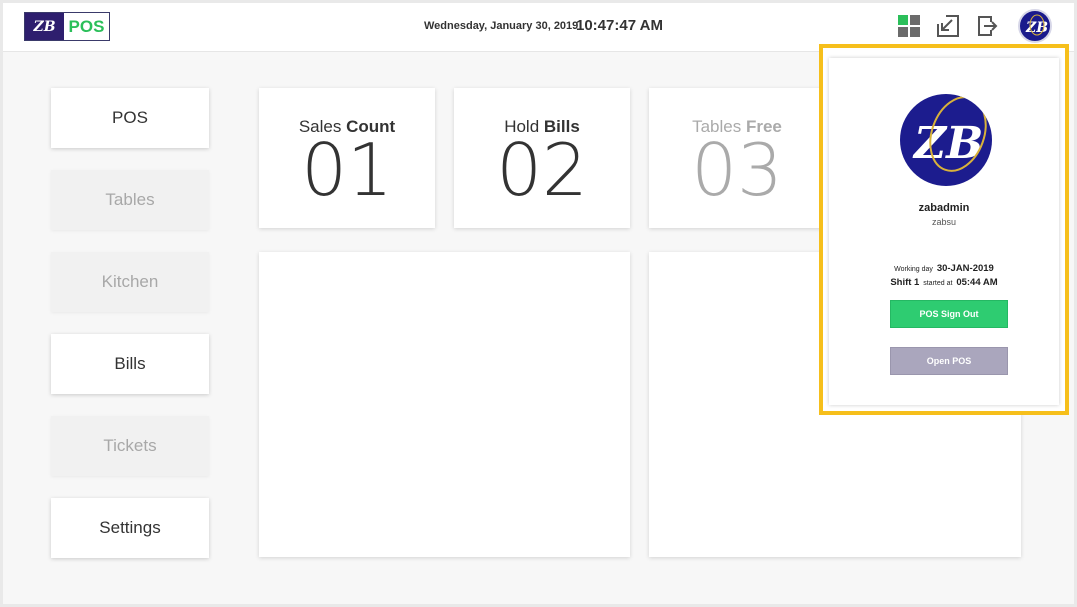 The image size is (1077, 607). I want to click on profile-username: zabadmin, so click(944, 208).